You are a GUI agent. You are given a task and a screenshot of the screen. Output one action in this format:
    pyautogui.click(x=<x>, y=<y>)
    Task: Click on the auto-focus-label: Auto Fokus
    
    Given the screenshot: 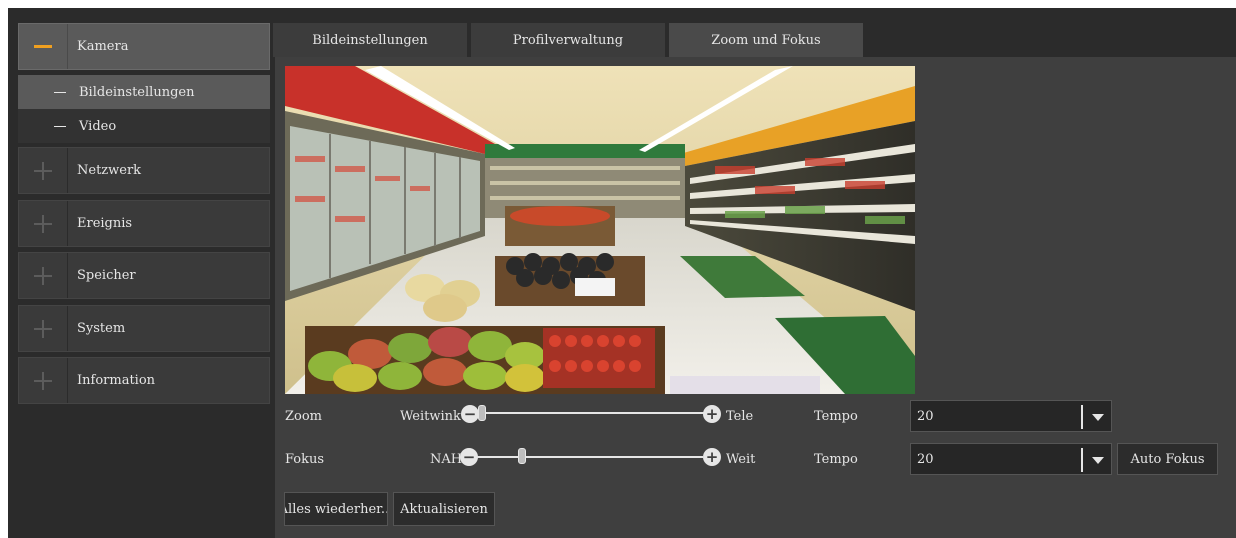 What is the action you would take?
    pyautogui.click(x=1167, y=459)
    